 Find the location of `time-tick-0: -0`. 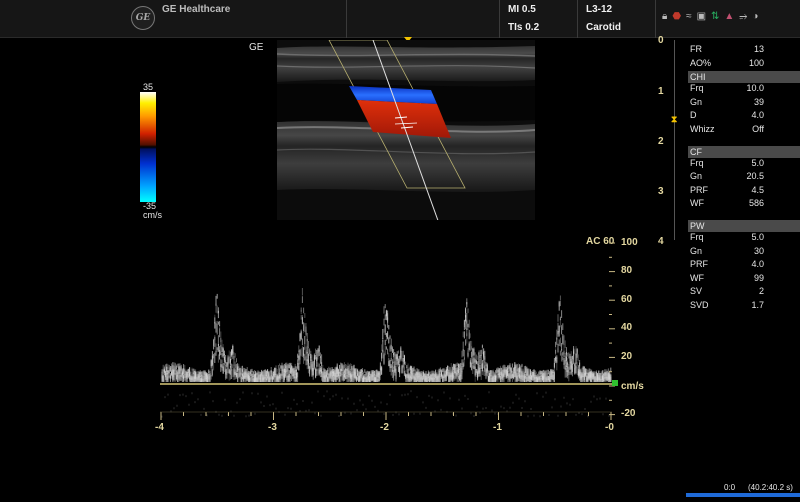

time-tick-0: -0 is located at coordinates (609, 427).